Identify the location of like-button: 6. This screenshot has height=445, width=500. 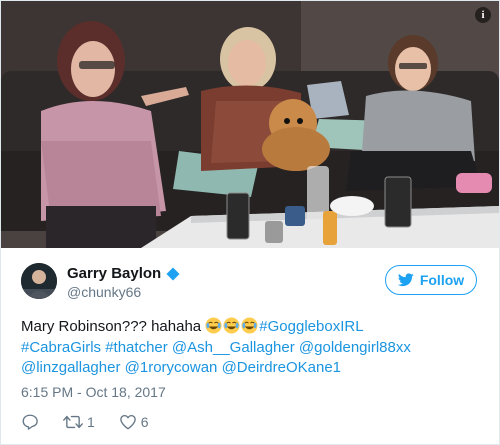
(134, 422).